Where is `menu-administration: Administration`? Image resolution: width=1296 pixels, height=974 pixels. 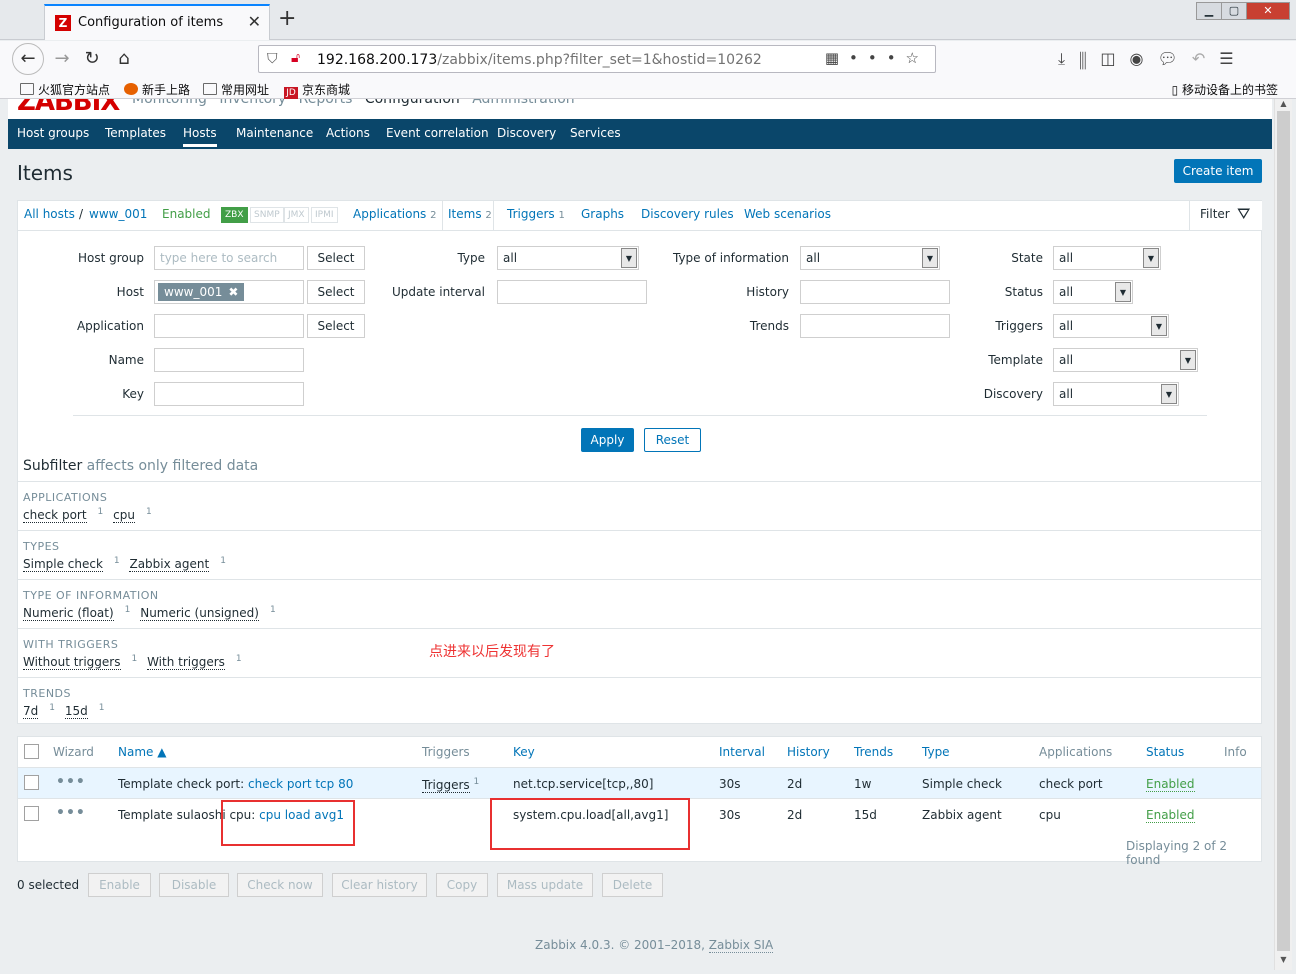
menu-administration: Administration is located at coordinates (523, 103).